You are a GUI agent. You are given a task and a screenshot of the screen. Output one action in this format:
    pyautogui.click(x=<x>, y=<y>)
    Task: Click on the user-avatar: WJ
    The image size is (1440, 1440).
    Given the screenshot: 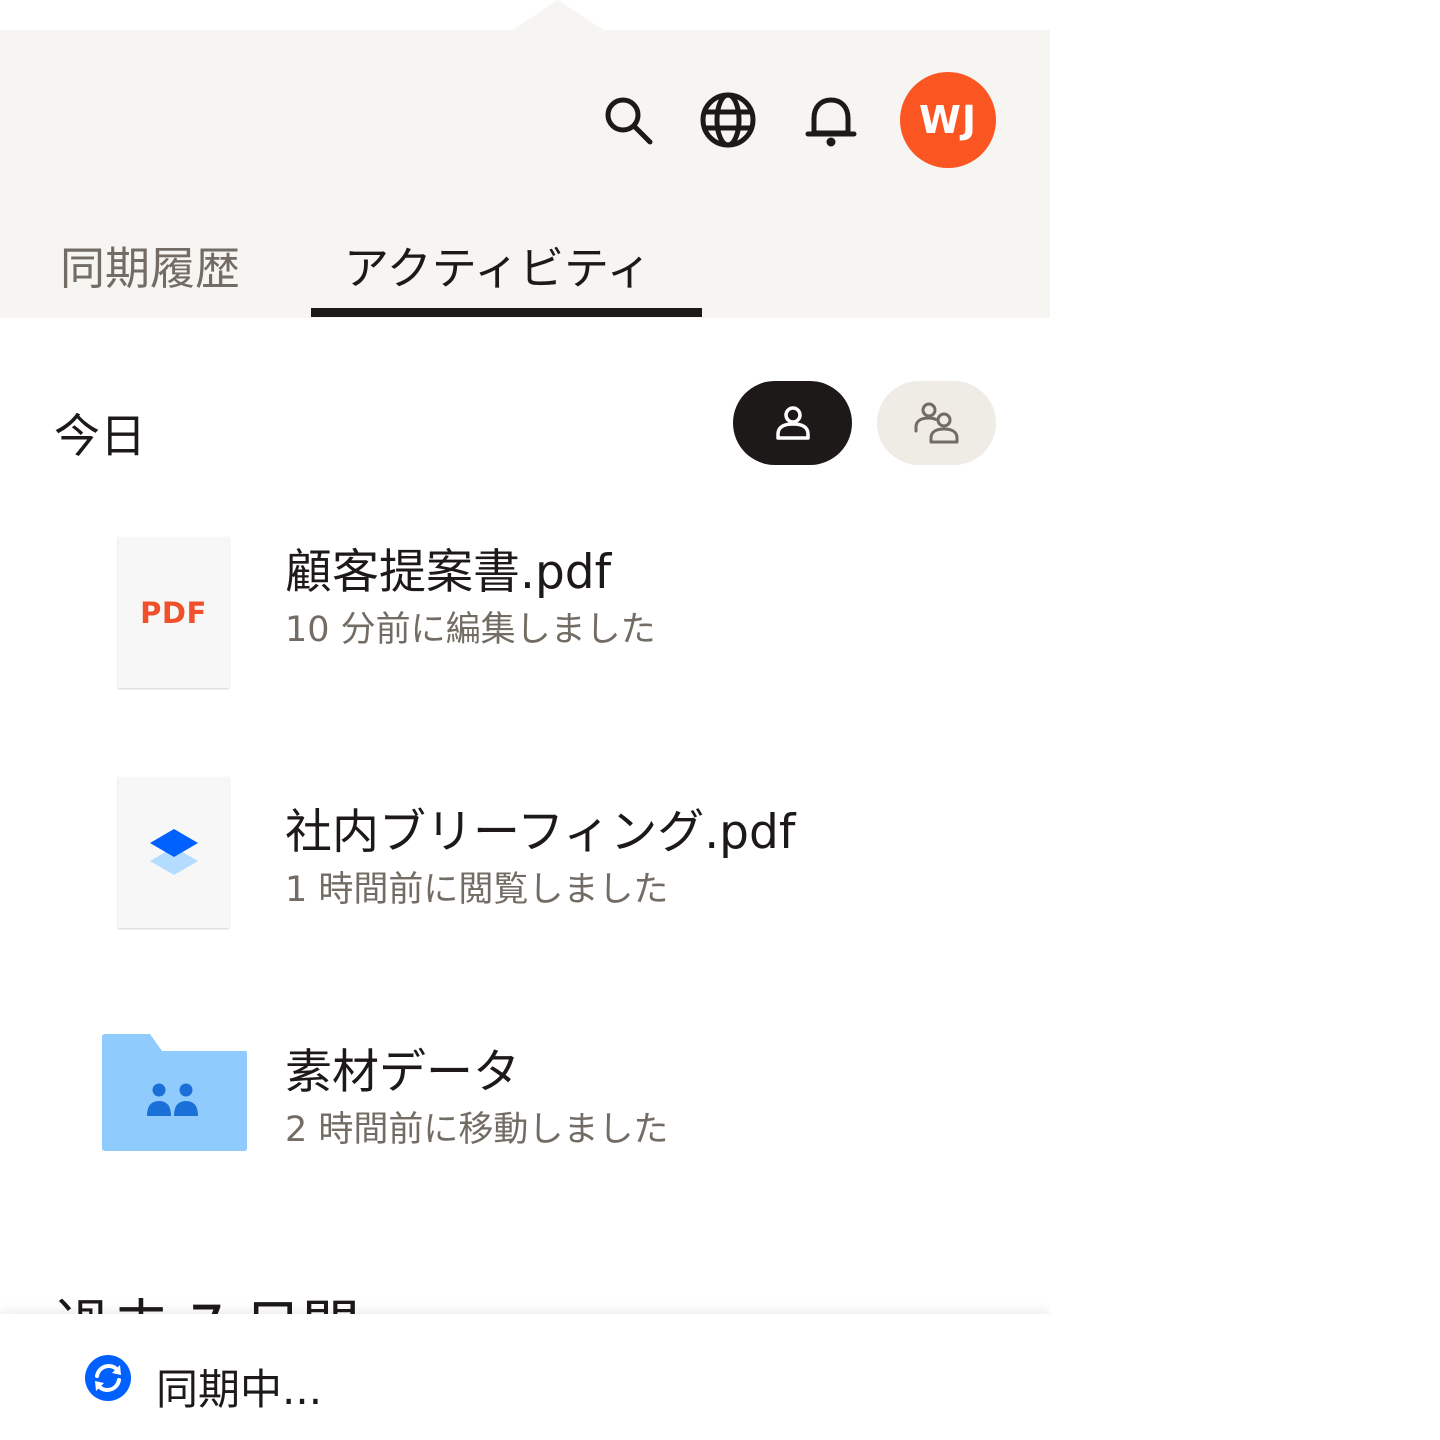 What is the action you would take?
    pyautogui.click(x=948, y=120)
    